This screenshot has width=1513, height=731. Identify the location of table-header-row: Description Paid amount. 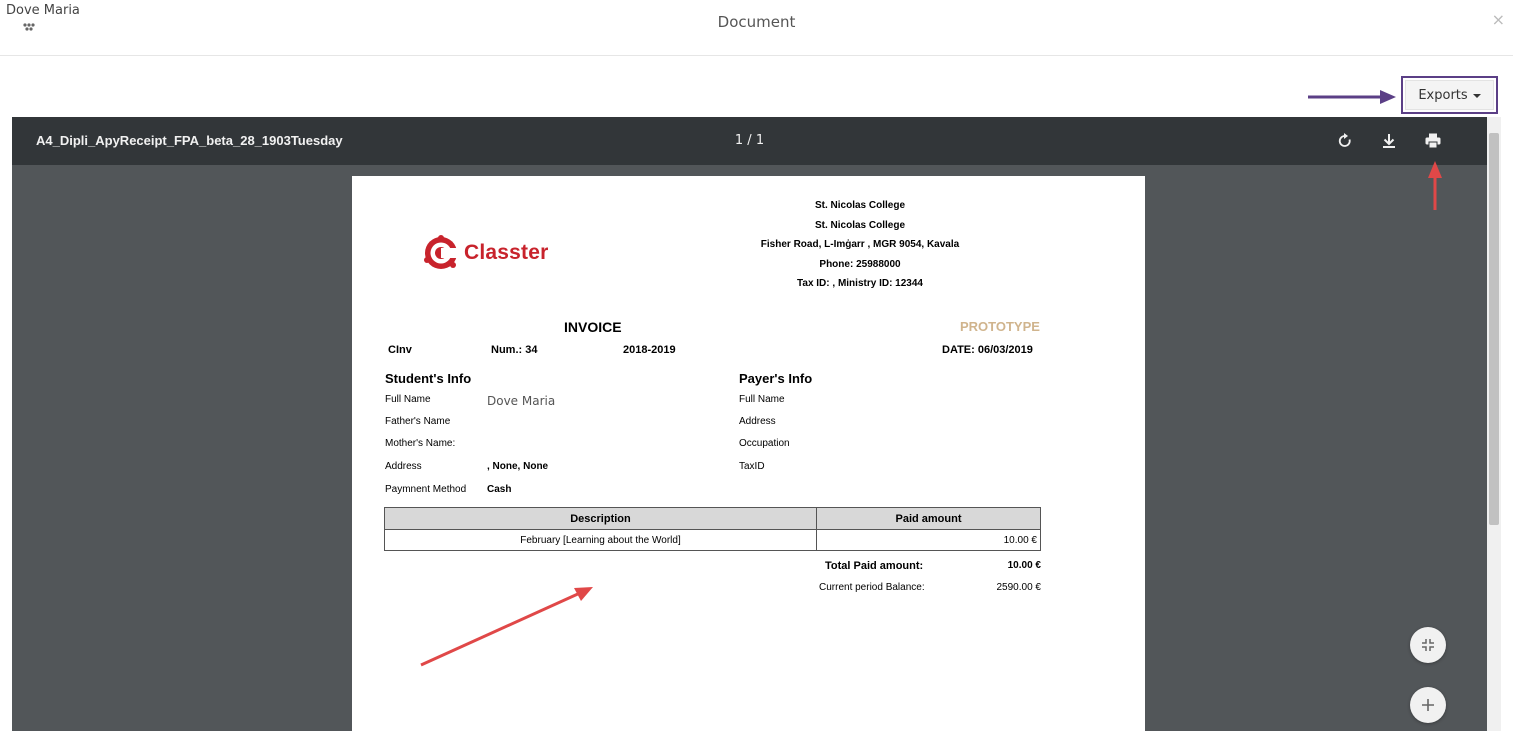
(712, 518).